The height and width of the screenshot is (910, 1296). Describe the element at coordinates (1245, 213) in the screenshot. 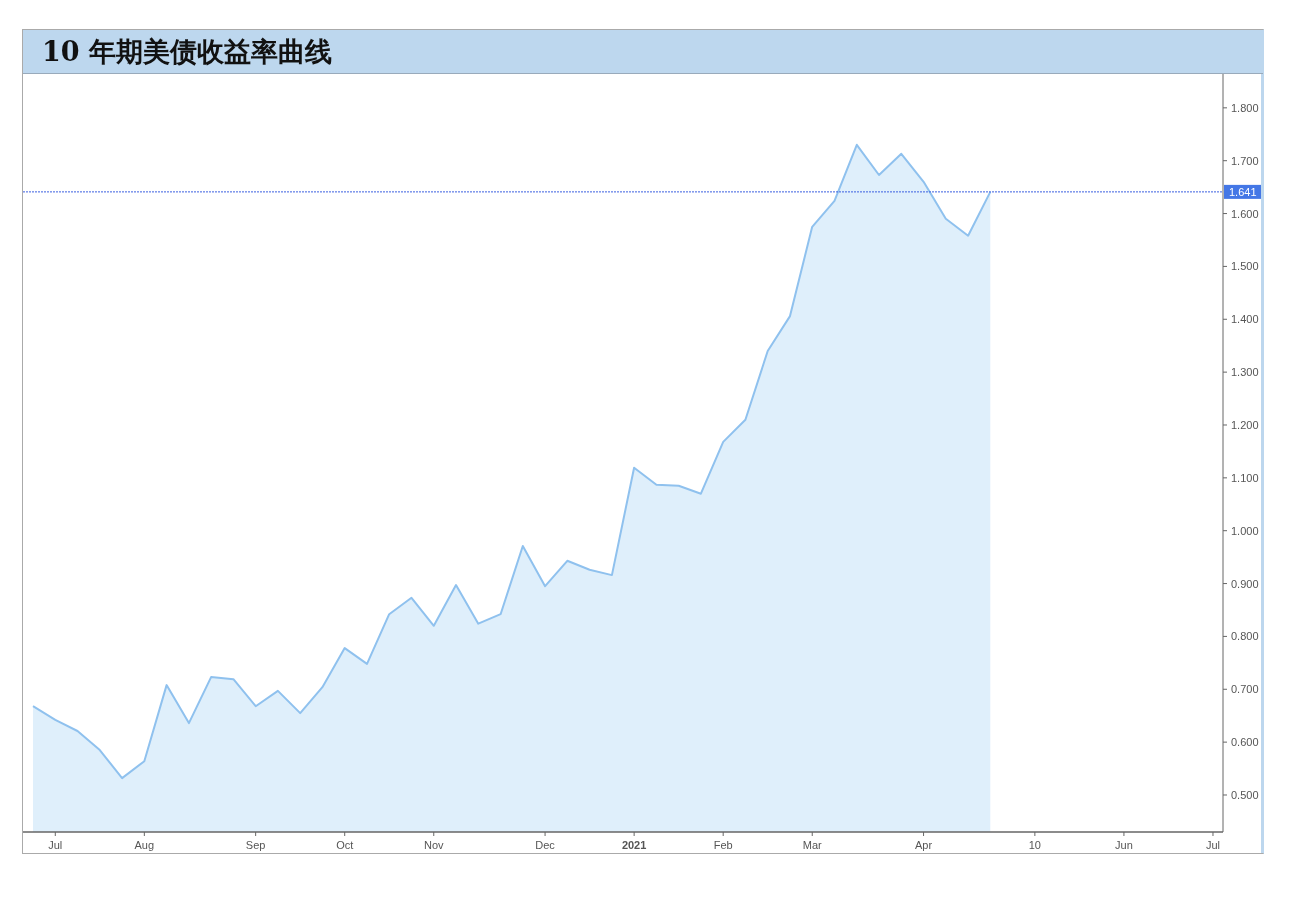

I see `y-tick-label: 1.600` at that location.